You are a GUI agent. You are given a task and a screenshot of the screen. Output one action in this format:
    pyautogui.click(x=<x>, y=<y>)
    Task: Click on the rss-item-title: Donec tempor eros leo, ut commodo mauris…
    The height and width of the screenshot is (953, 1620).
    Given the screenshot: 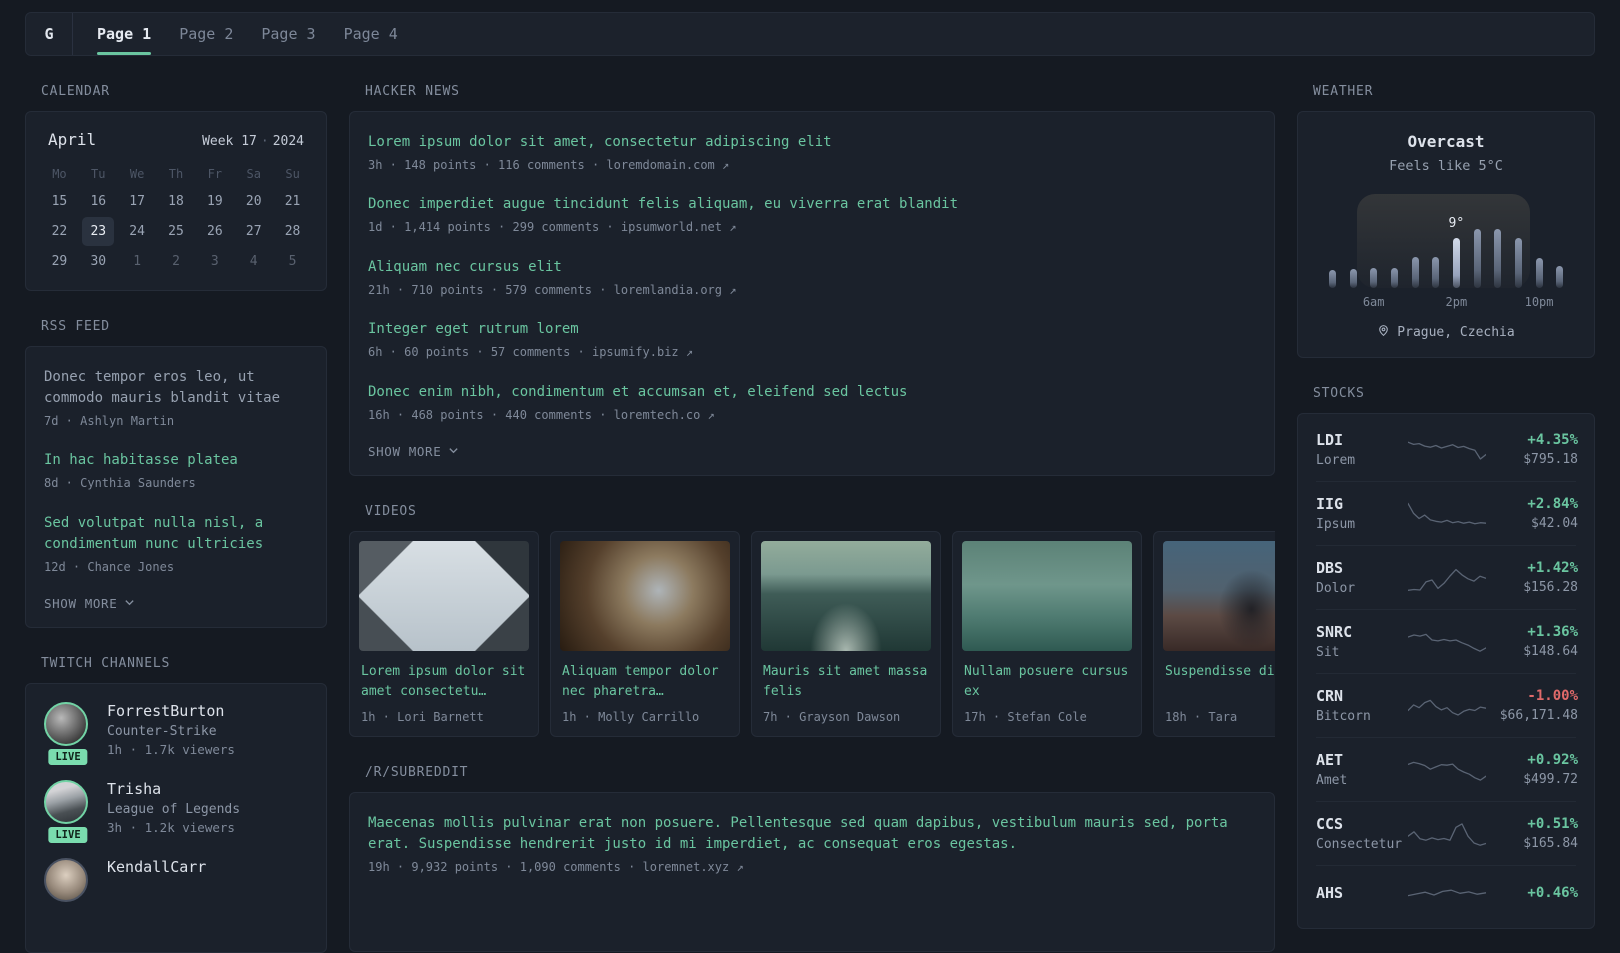 What is the action you would take?
    pyautogui.click(x=176, y=388)
    